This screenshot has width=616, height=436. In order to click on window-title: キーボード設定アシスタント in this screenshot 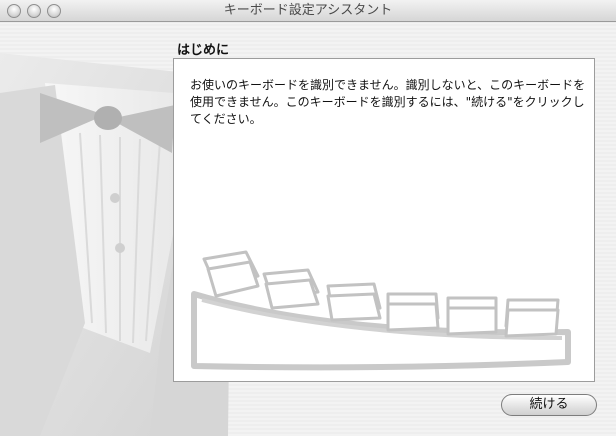, I will do `click(308, 10)`.